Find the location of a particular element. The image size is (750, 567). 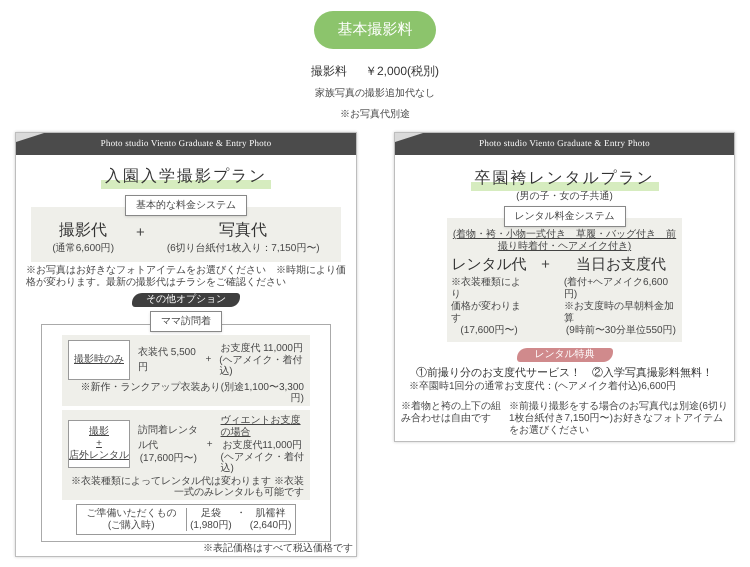

plan-name: 撮影時のみ is located at coordinates (99, 360).